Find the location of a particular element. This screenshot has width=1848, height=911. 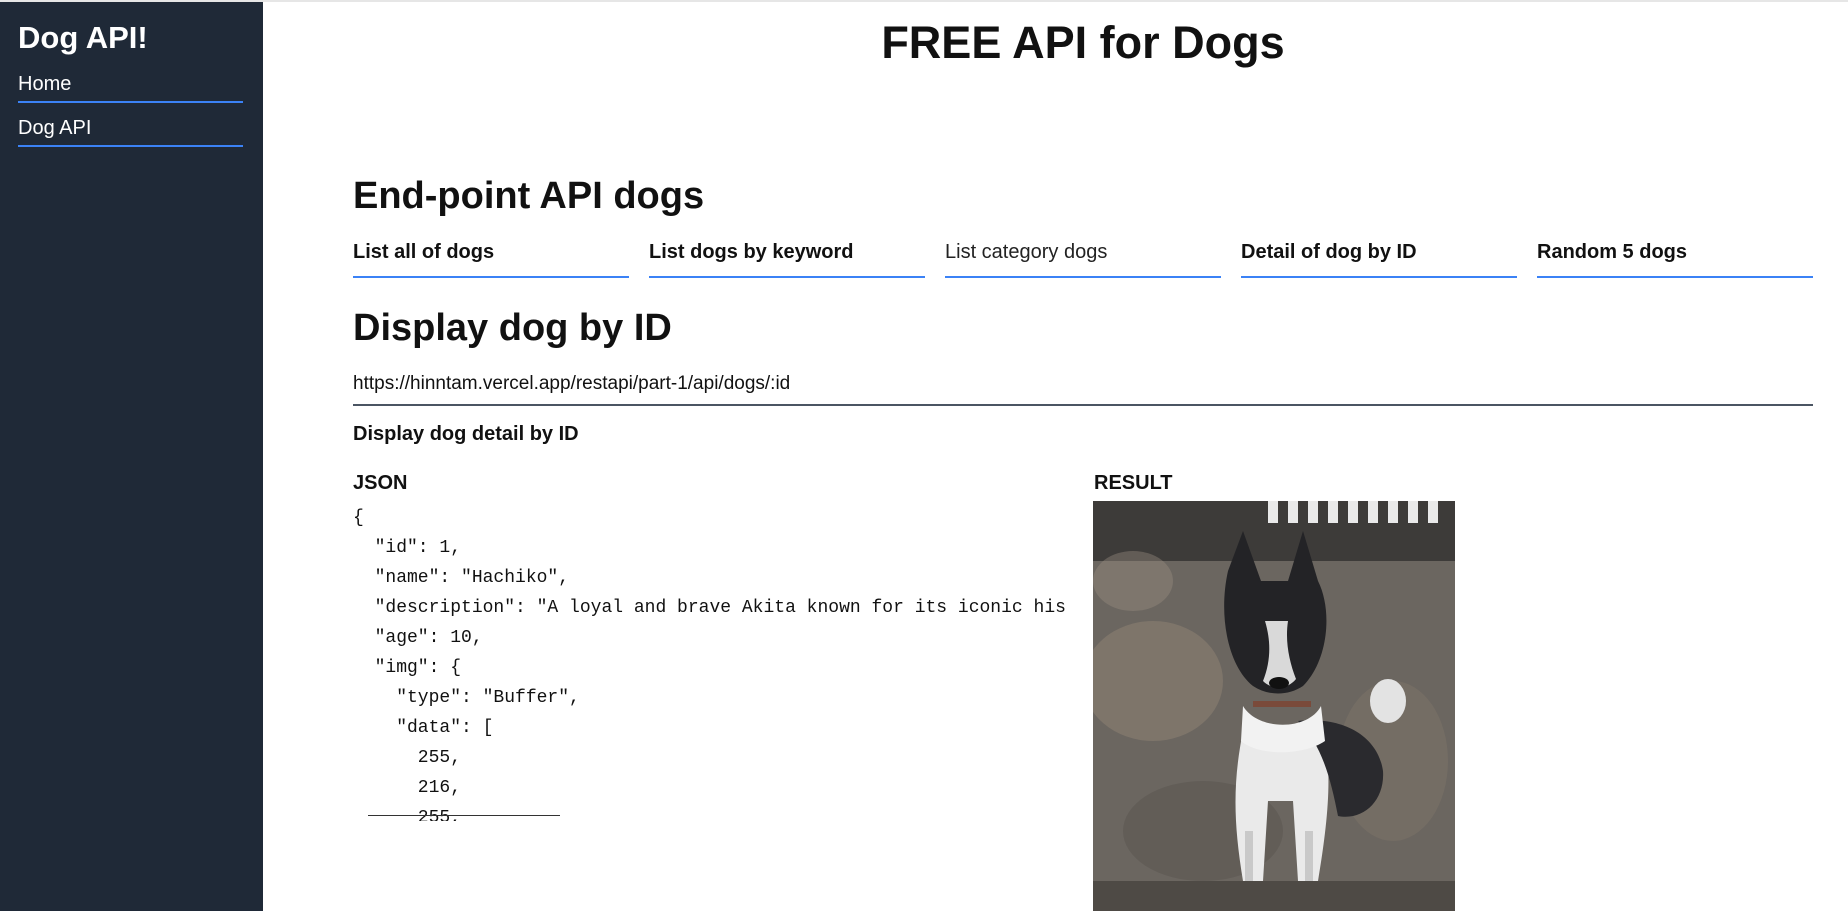

dog-photo is located at coordinates (1274, 706).